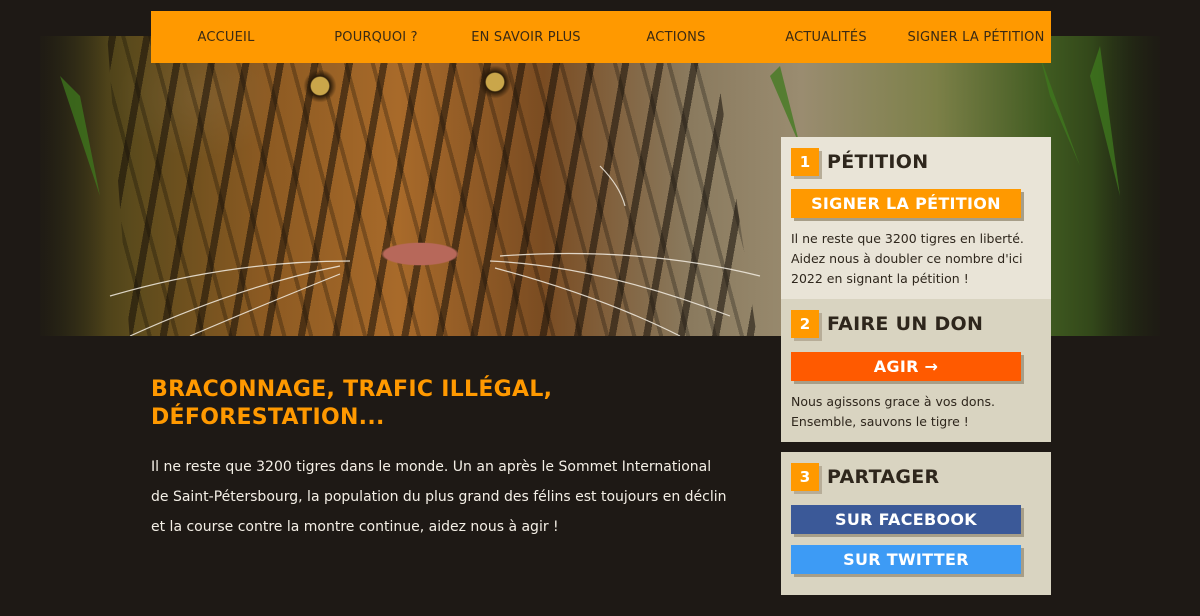 The height and width of the screenshot is (616, 1200). I want to click on nav-actualites: ACTUALITÉS, so click(826, 37).